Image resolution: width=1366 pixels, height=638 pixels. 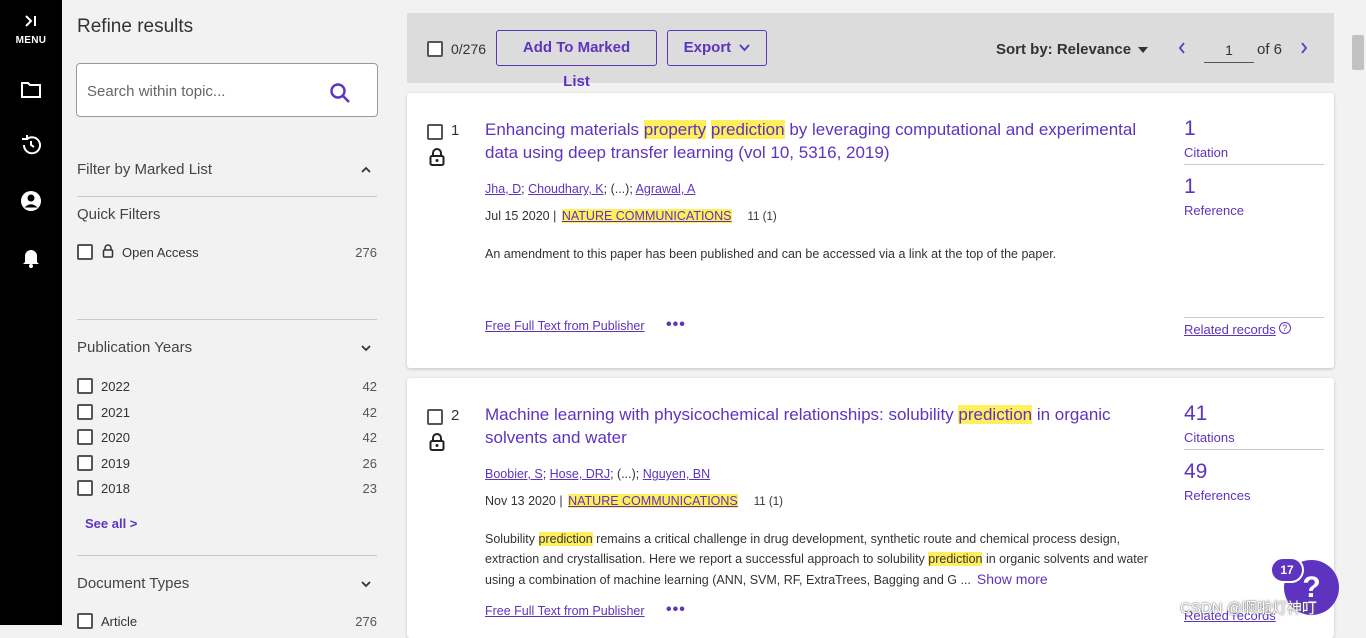 What do you see at coordinates (85, 621) in the screenshot?
I see `doc-type-checkbox` at bounding box center [85, 621].